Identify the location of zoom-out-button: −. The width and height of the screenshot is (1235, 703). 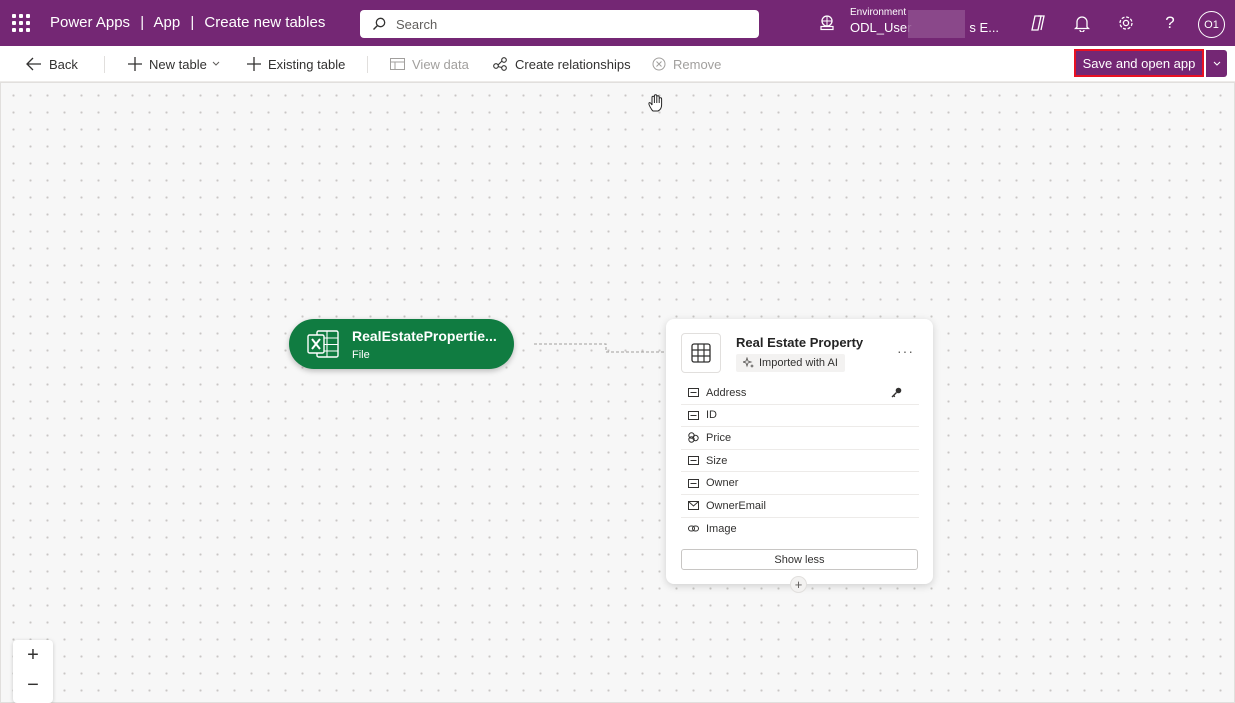
(33, 685).